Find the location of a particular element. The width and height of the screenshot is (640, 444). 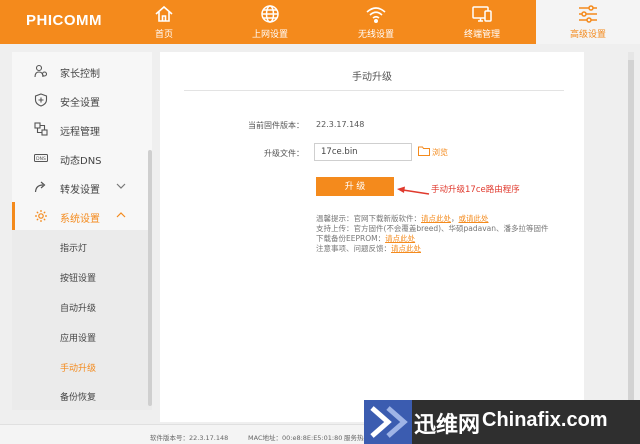

sidebar-item-forwarding: 转发设置 is located at coordinates (82, 187).